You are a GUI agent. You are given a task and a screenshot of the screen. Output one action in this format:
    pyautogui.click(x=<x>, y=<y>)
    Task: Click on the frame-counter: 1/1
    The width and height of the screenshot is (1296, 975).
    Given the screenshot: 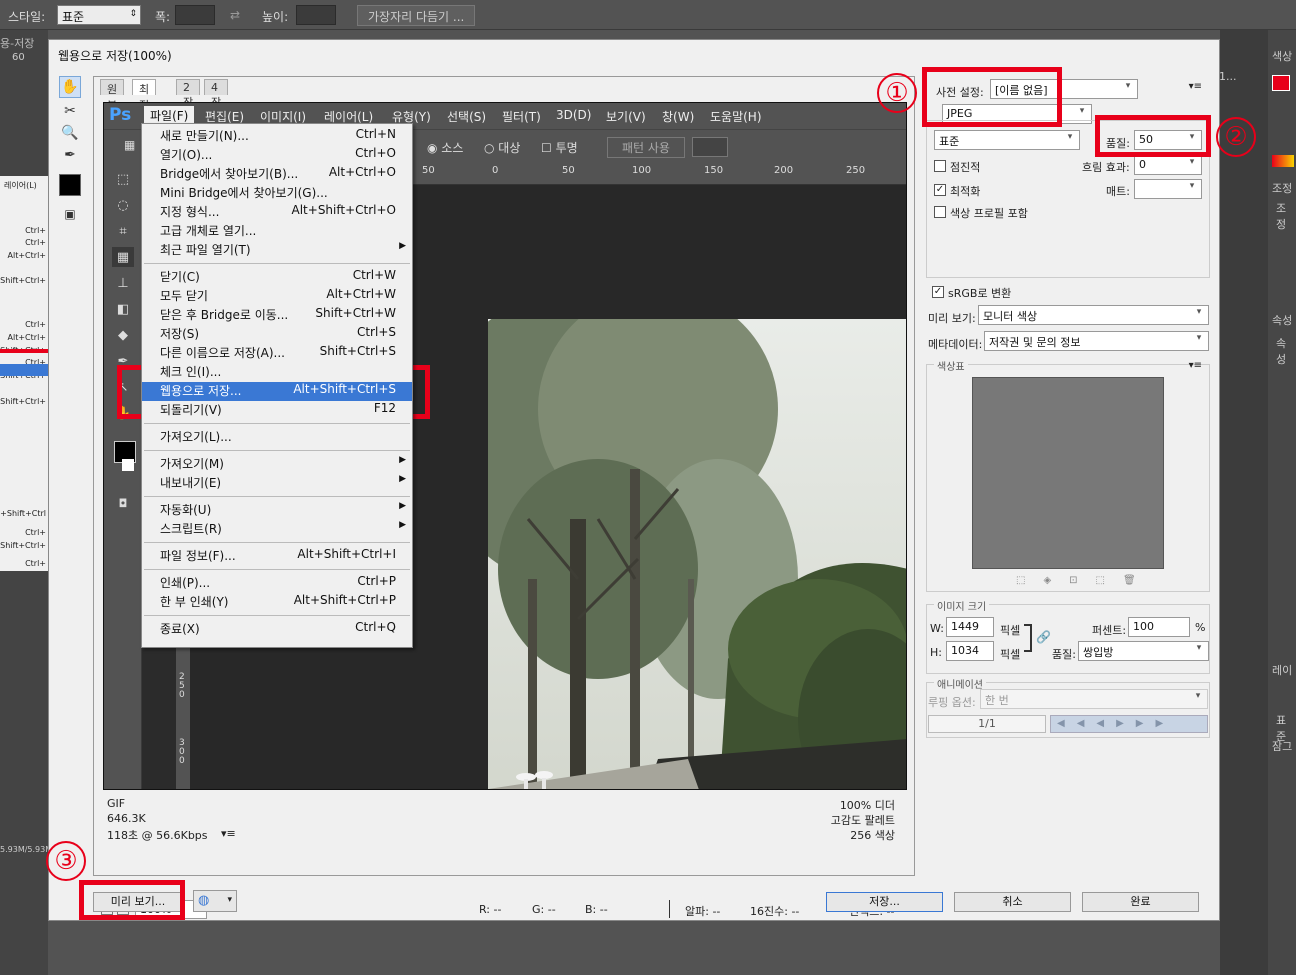 What is the action you would take?
    pyautogui.click(x=987, y=724)
    